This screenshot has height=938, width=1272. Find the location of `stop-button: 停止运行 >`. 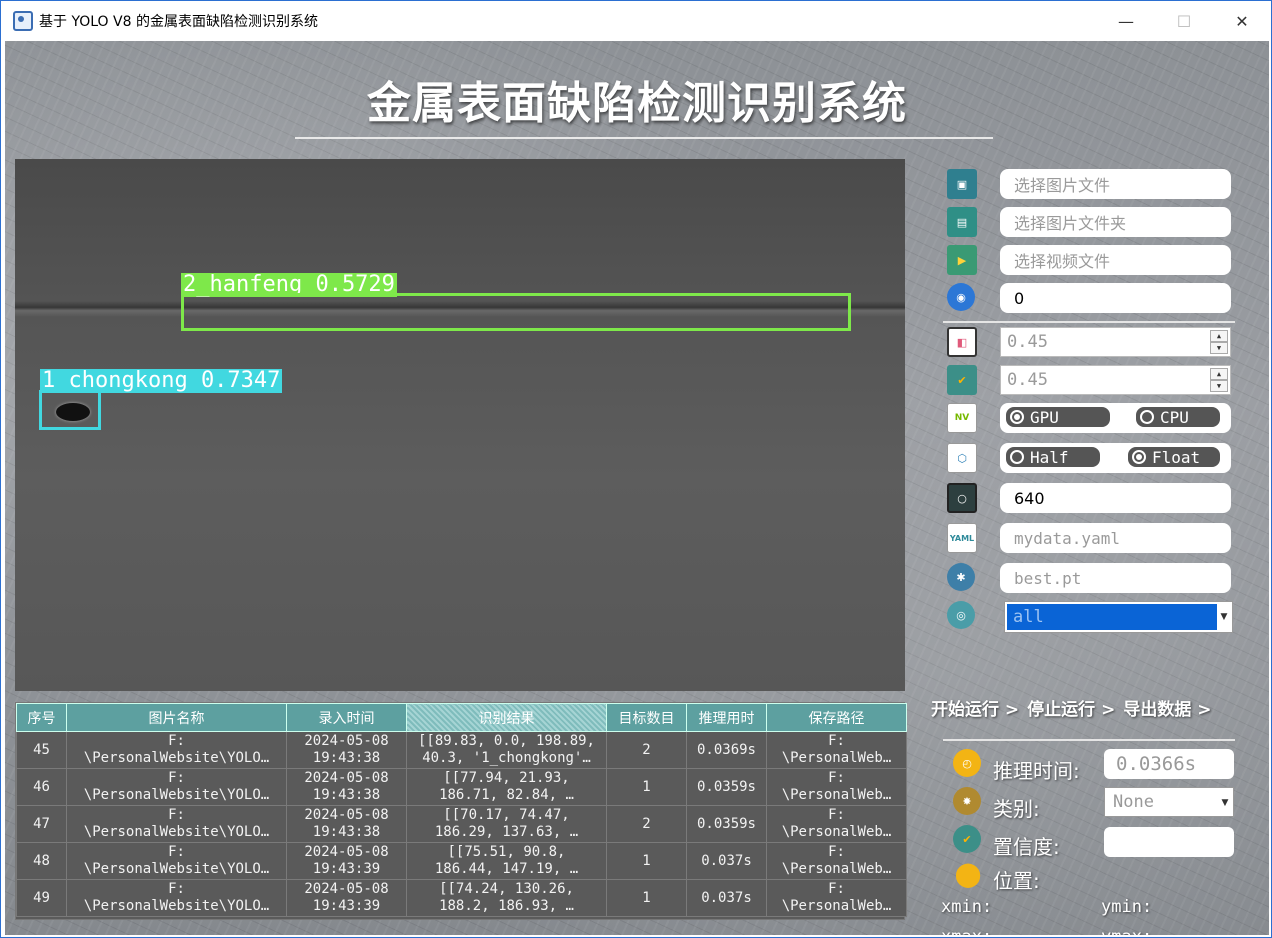

stop-button: 停止运行 > is located at coordinates (1071, 707).